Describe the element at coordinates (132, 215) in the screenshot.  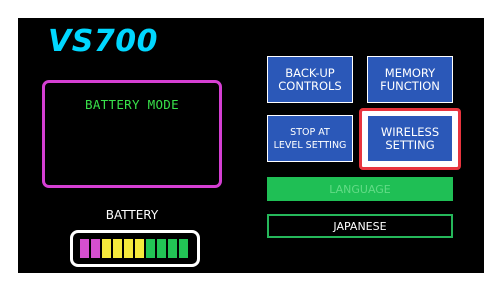
I see `battery-label: BATTERY` at that location.